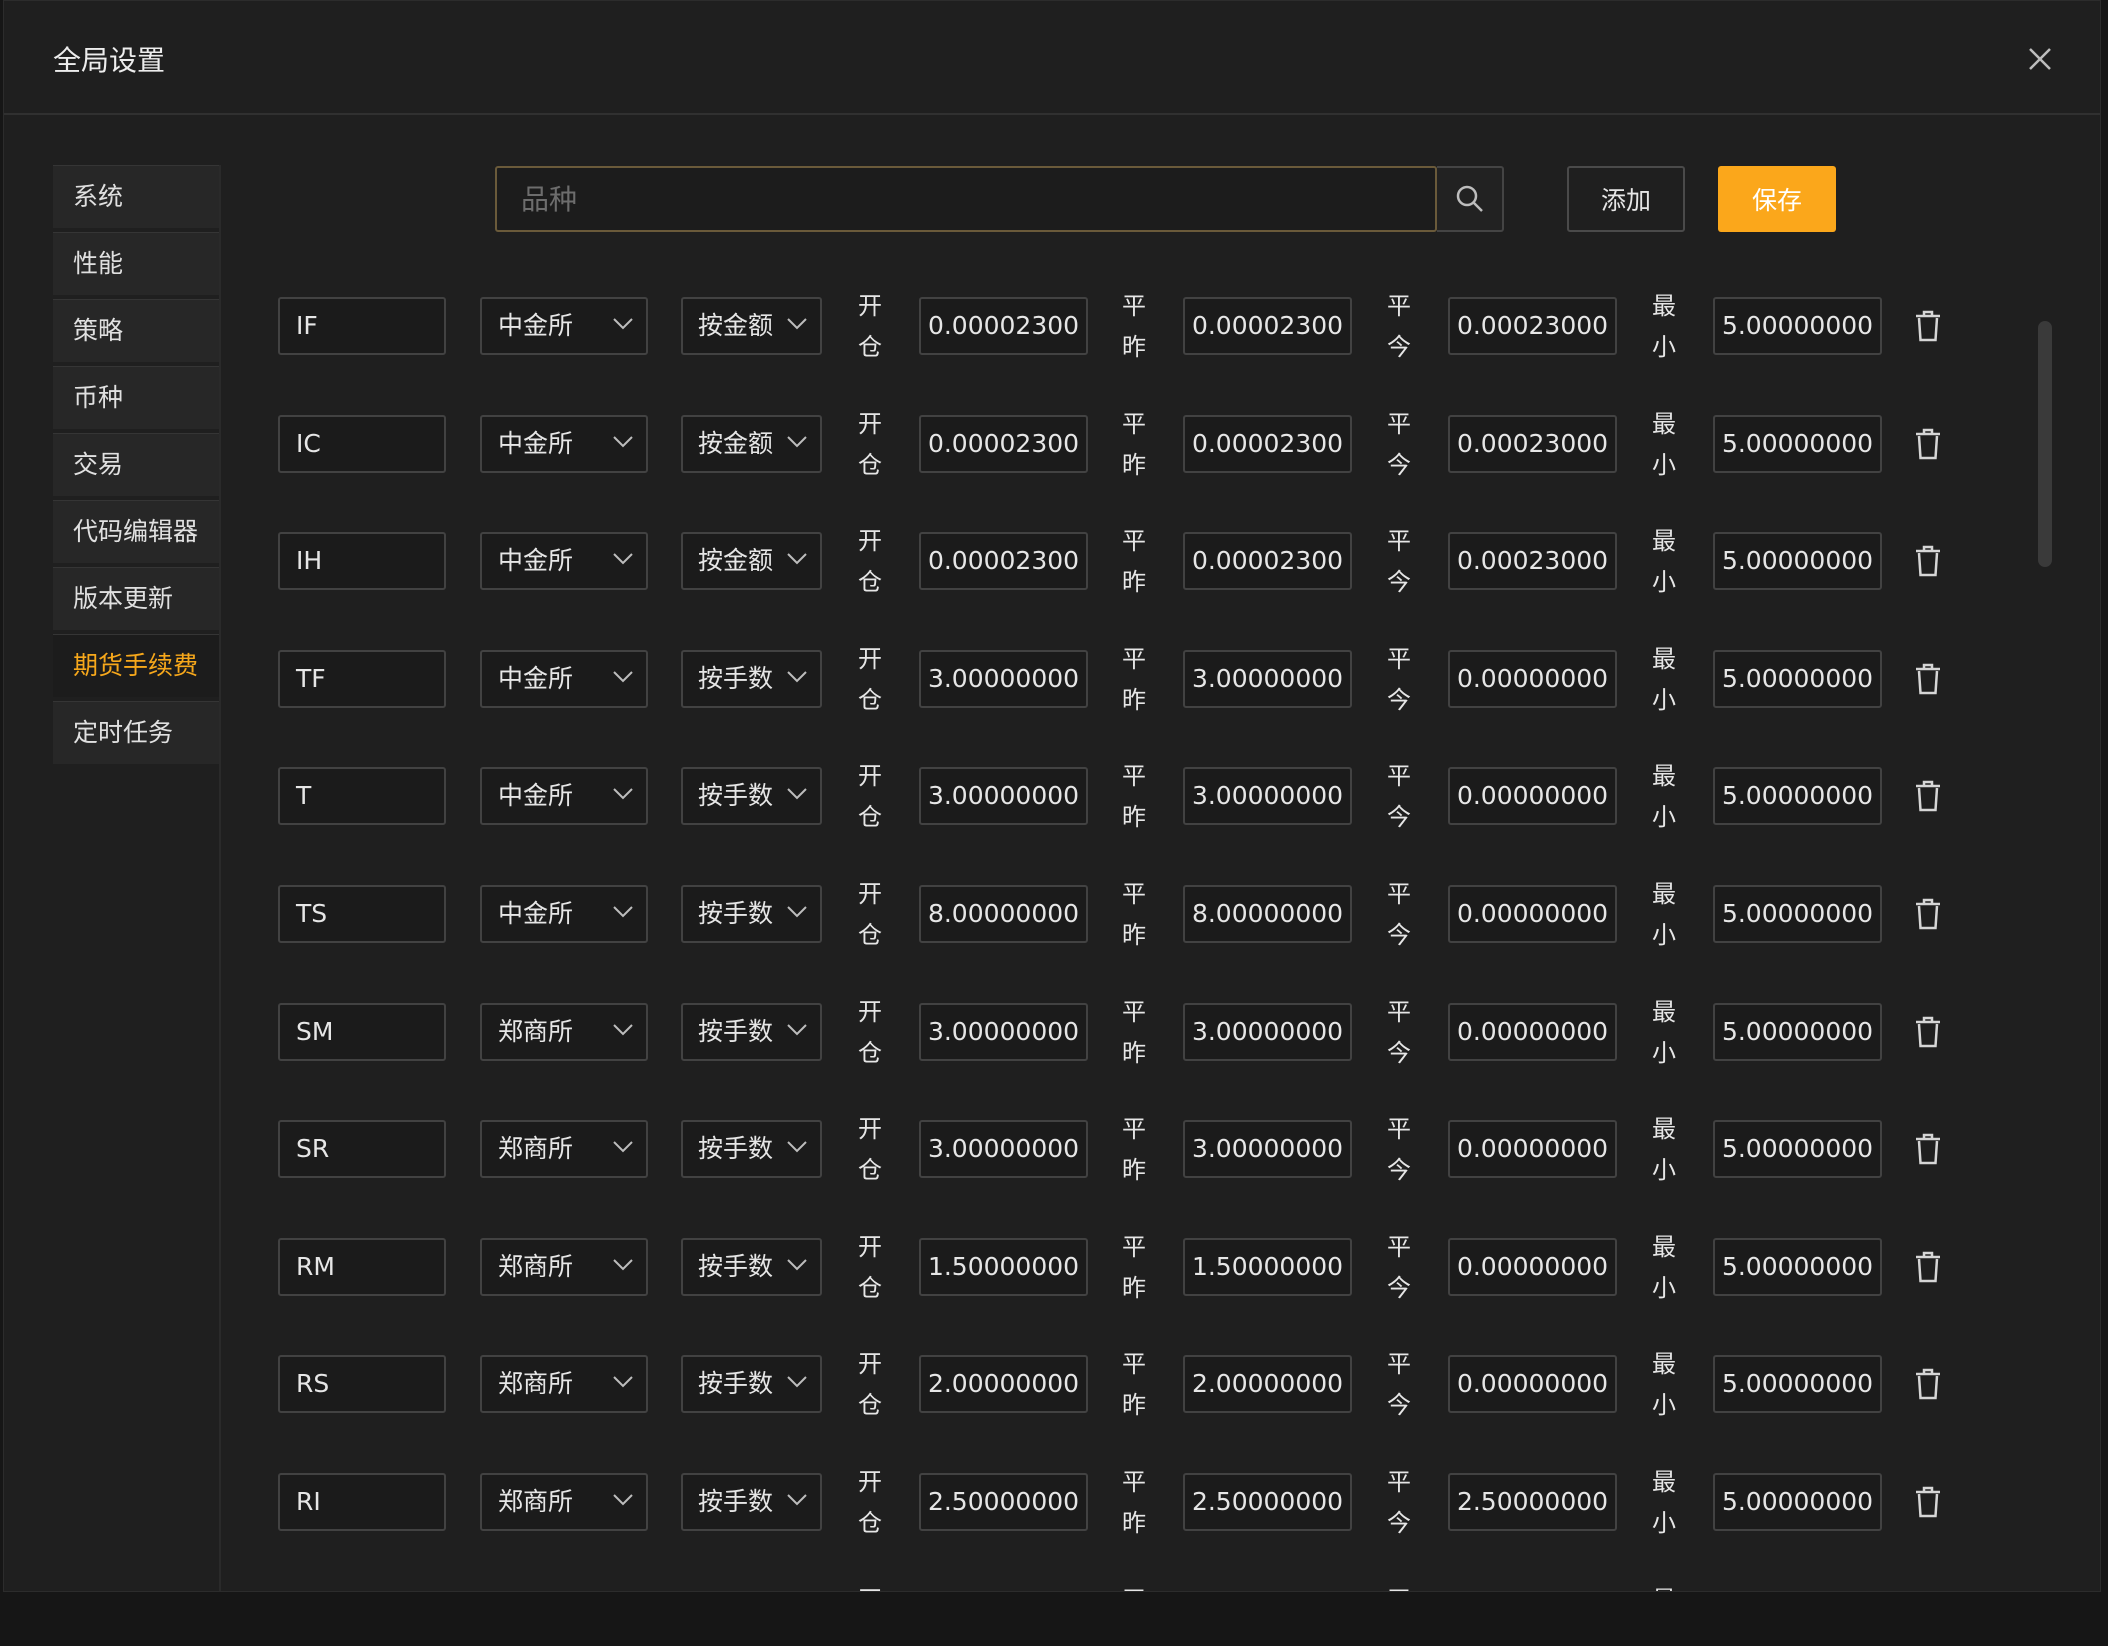  I want to click on close-today-fee-input: 2.50000000, so click(1532, 1502).